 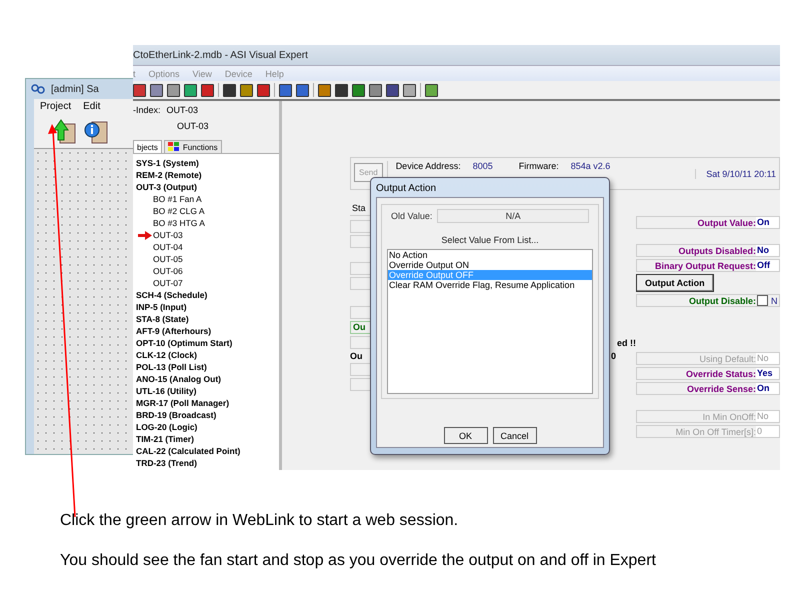 I want to click on warning-text: ed !!, so click(x=626, y=343).